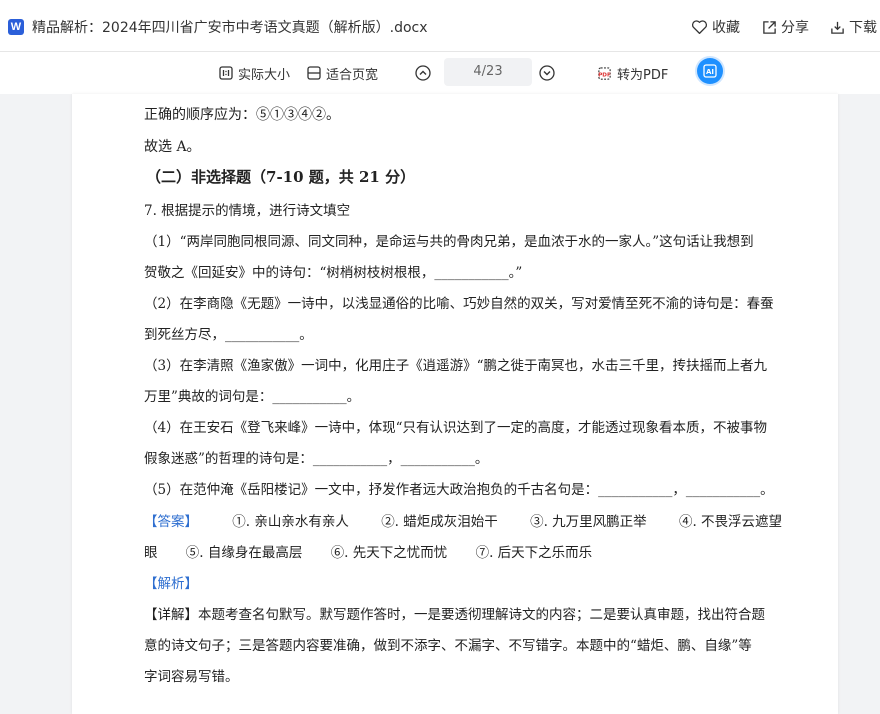 The image size is (880, 714). Describe the element at coordinates (488, 72) in the screenshot. I see `page-indicator: 4/23` at that location.